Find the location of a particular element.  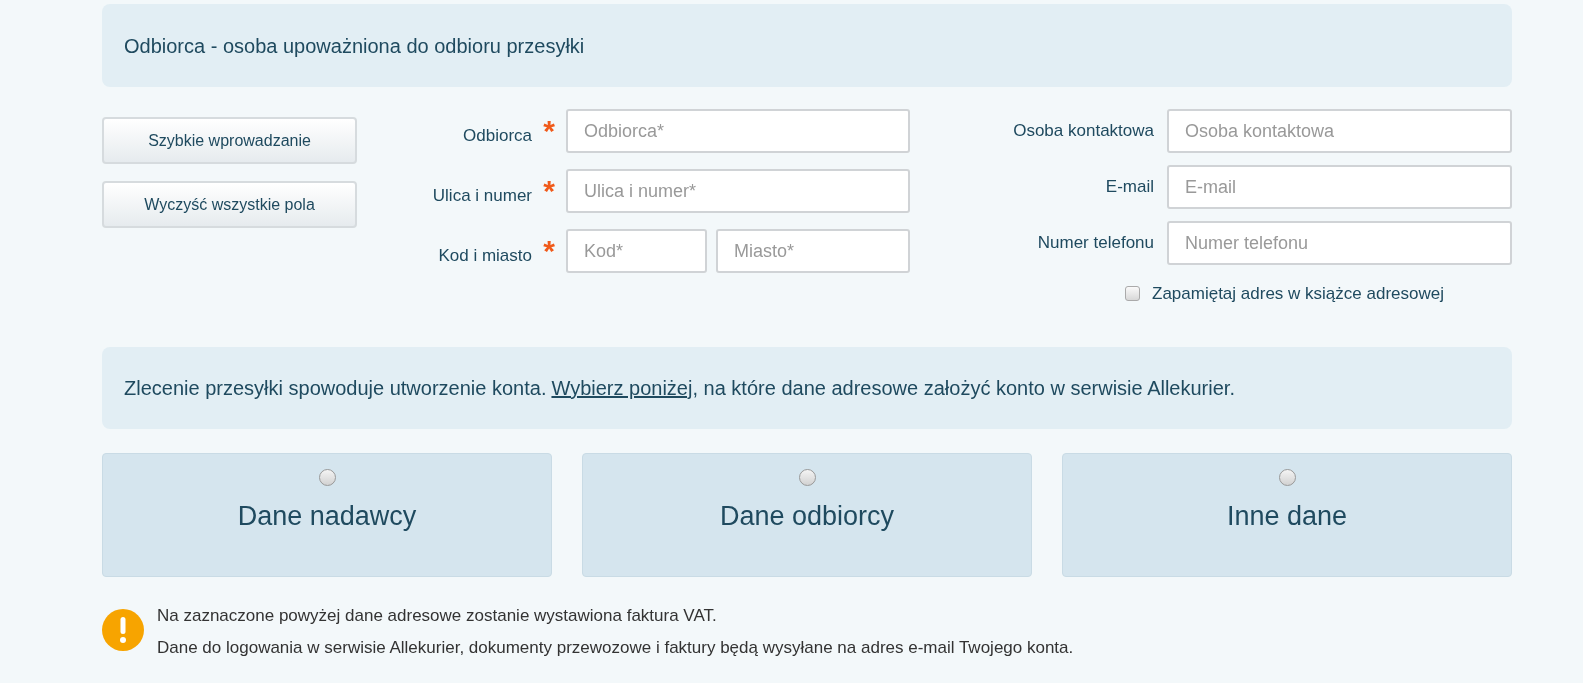

text-input: E-mail is located at coordinates (1339, 187).